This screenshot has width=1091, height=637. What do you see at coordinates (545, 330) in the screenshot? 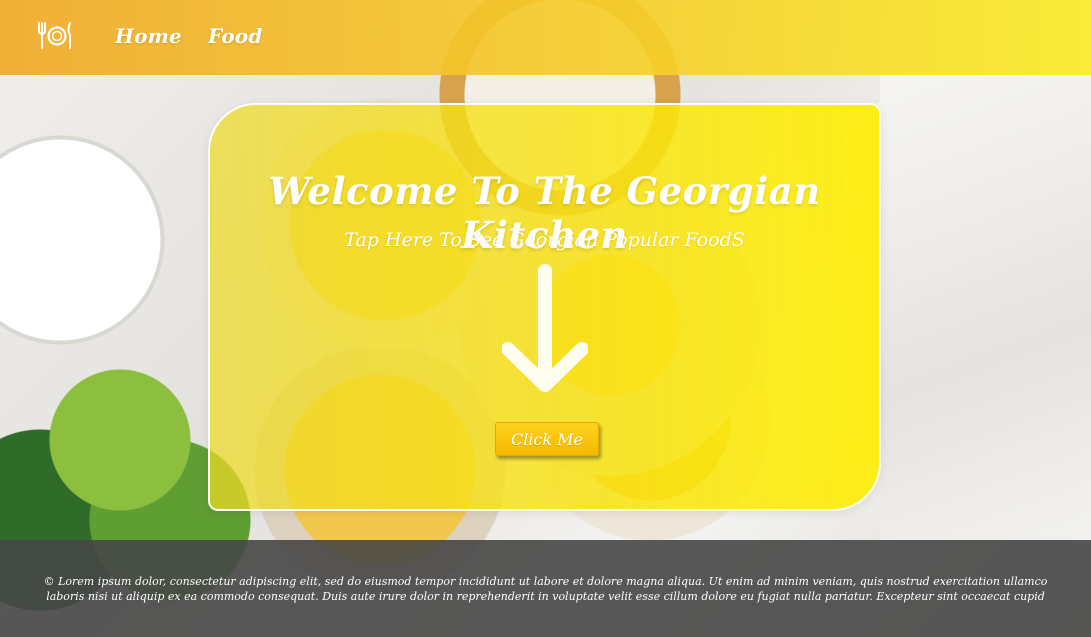
I see `arrow-down-icon` at bounding box center [545, 330].